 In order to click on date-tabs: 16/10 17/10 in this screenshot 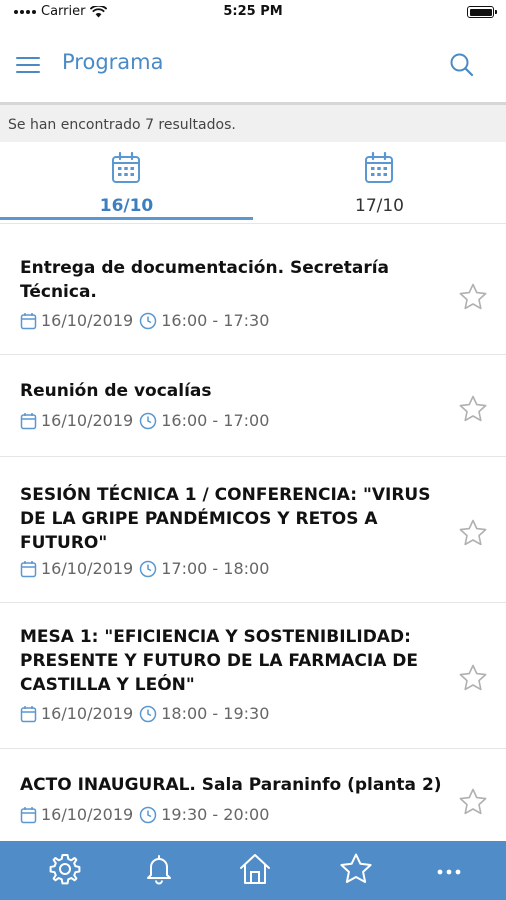, I will do `click(253, 183)`.